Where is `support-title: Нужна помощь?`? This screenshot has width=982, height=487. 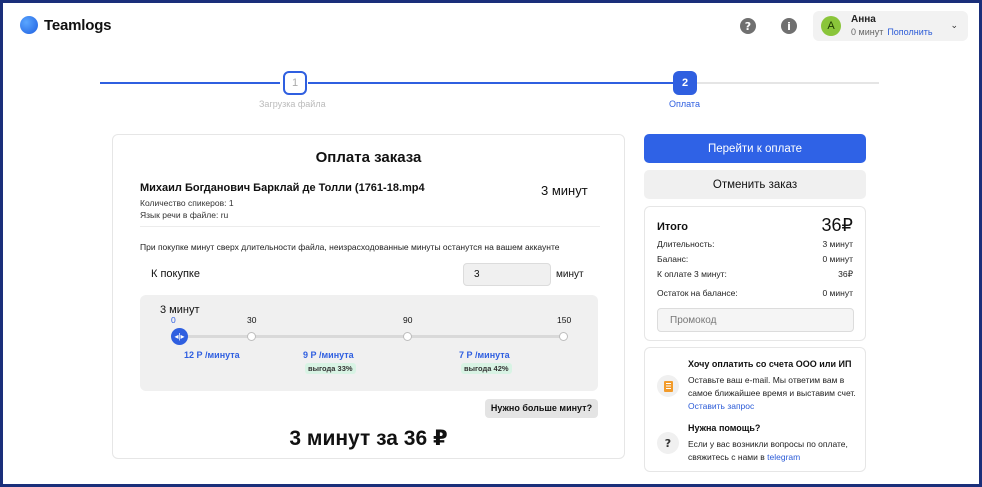
support-title: Нужна помощь? is located at coordinates (724, 428).